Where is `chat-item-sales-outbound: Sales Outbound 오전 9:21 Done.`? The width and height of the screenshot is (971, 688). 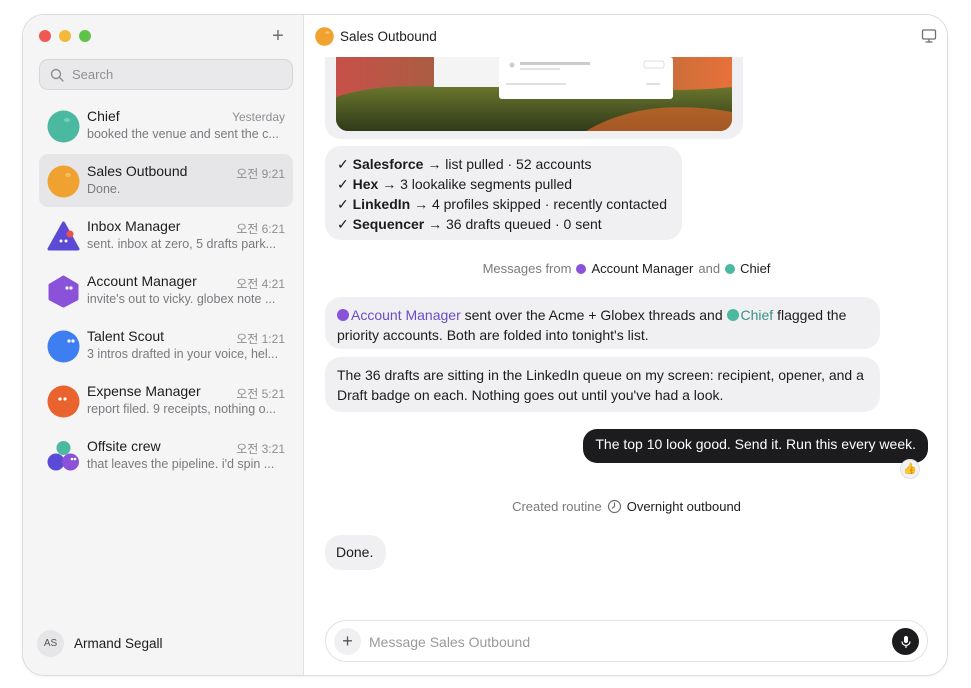 chat-item-sales-outbound: Sales Outbound 오전 9:21 Done. is located at coordinates (166, 180).